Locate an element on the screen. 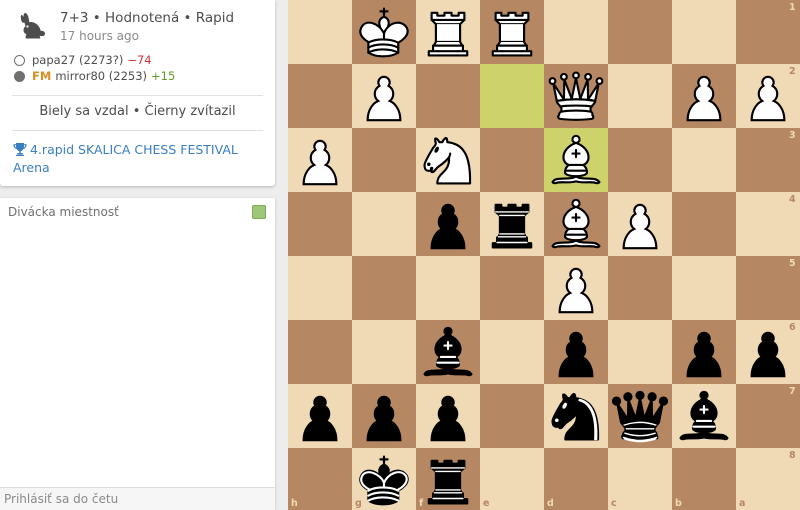  square-c3 is located at coordinates (640, 160).